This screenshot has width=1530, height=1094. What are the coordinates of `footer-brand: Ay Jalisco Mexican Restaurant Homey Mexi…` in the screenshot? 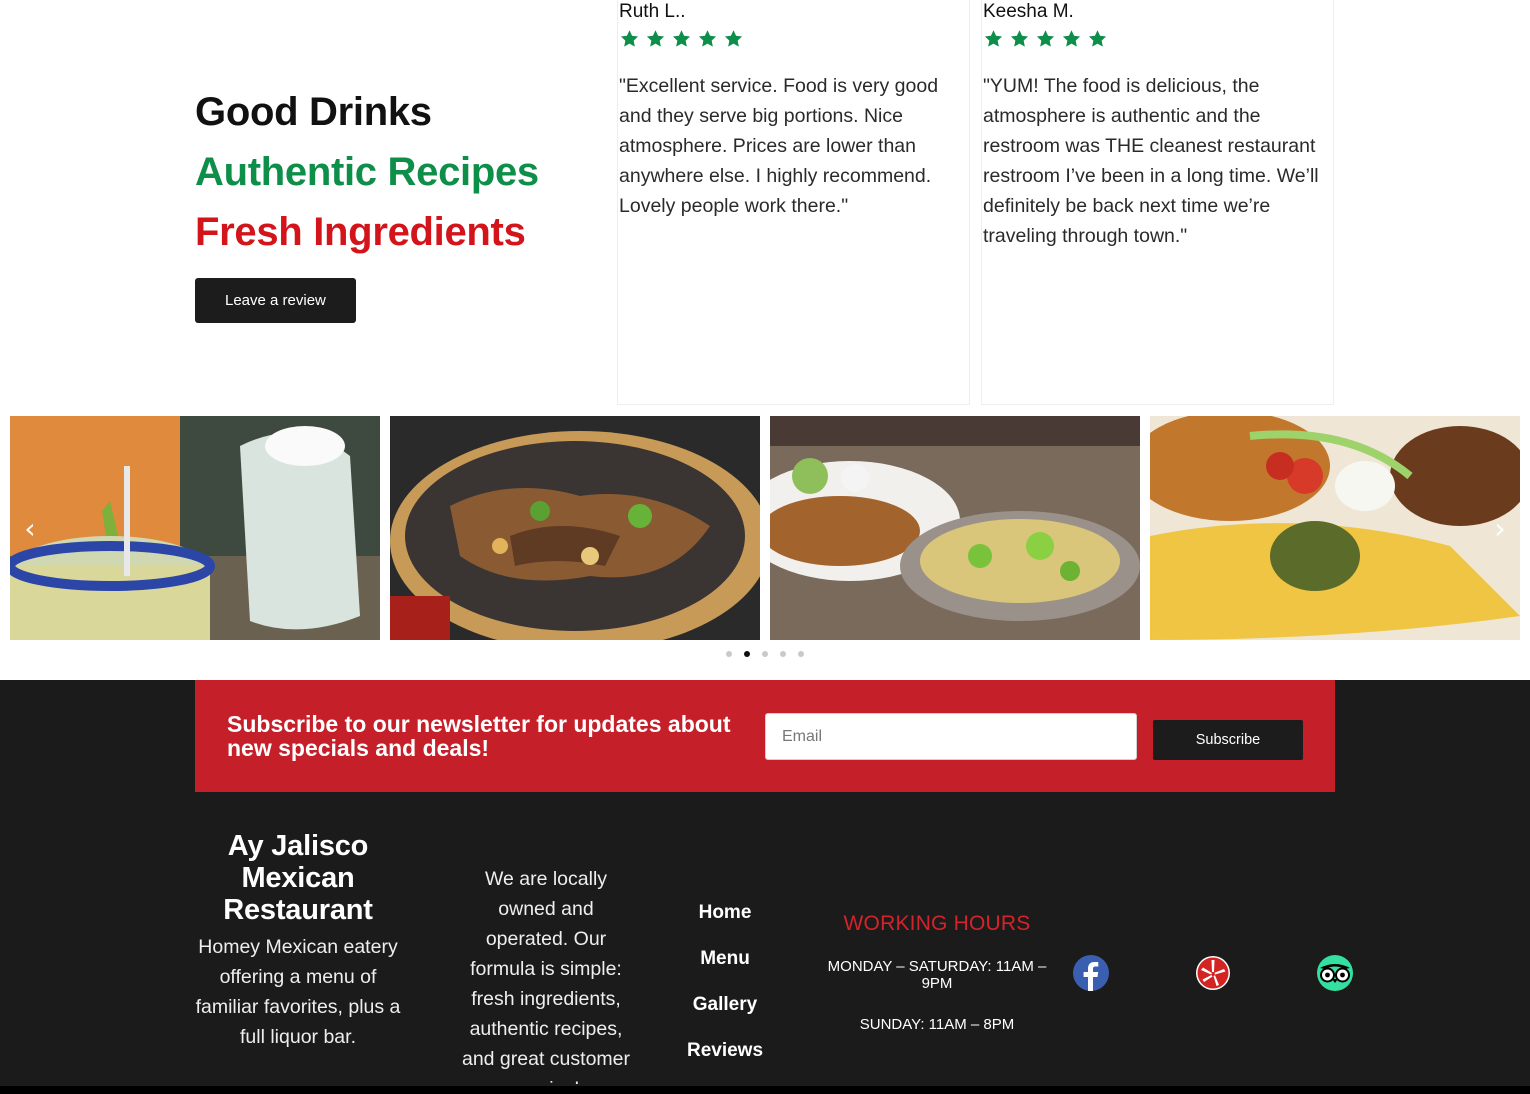 It's located at (298, 941).